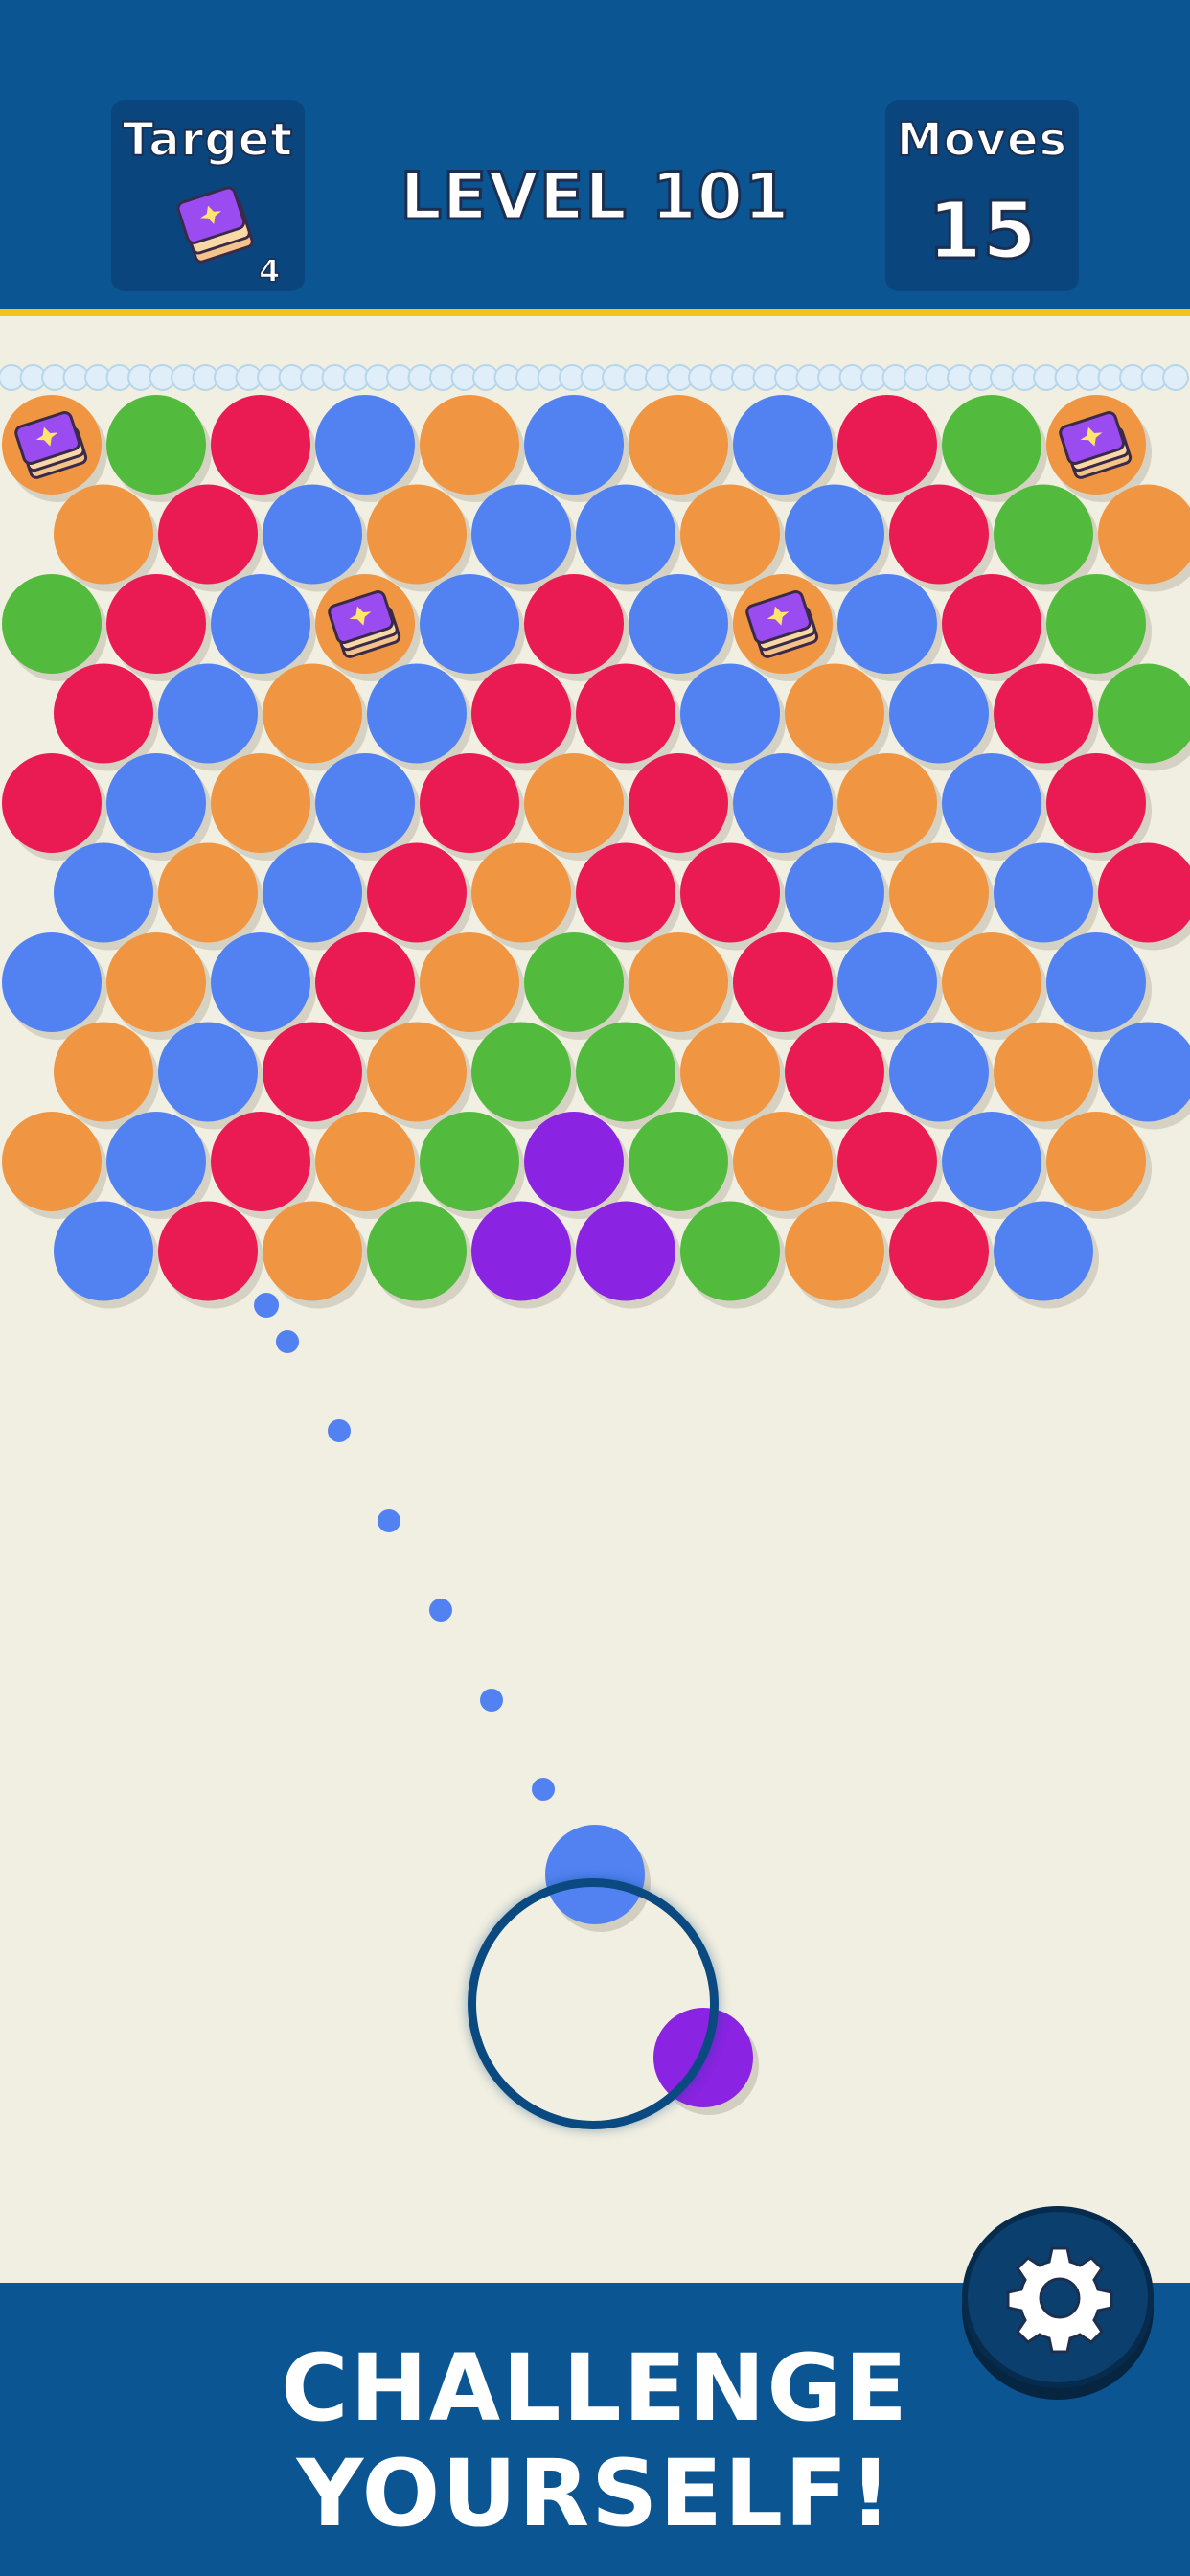 Image resolution: width=1190 pixels, height=2576 pixels. I want to click on promo-line-2: YOURSELF!, so click(595, 2493).